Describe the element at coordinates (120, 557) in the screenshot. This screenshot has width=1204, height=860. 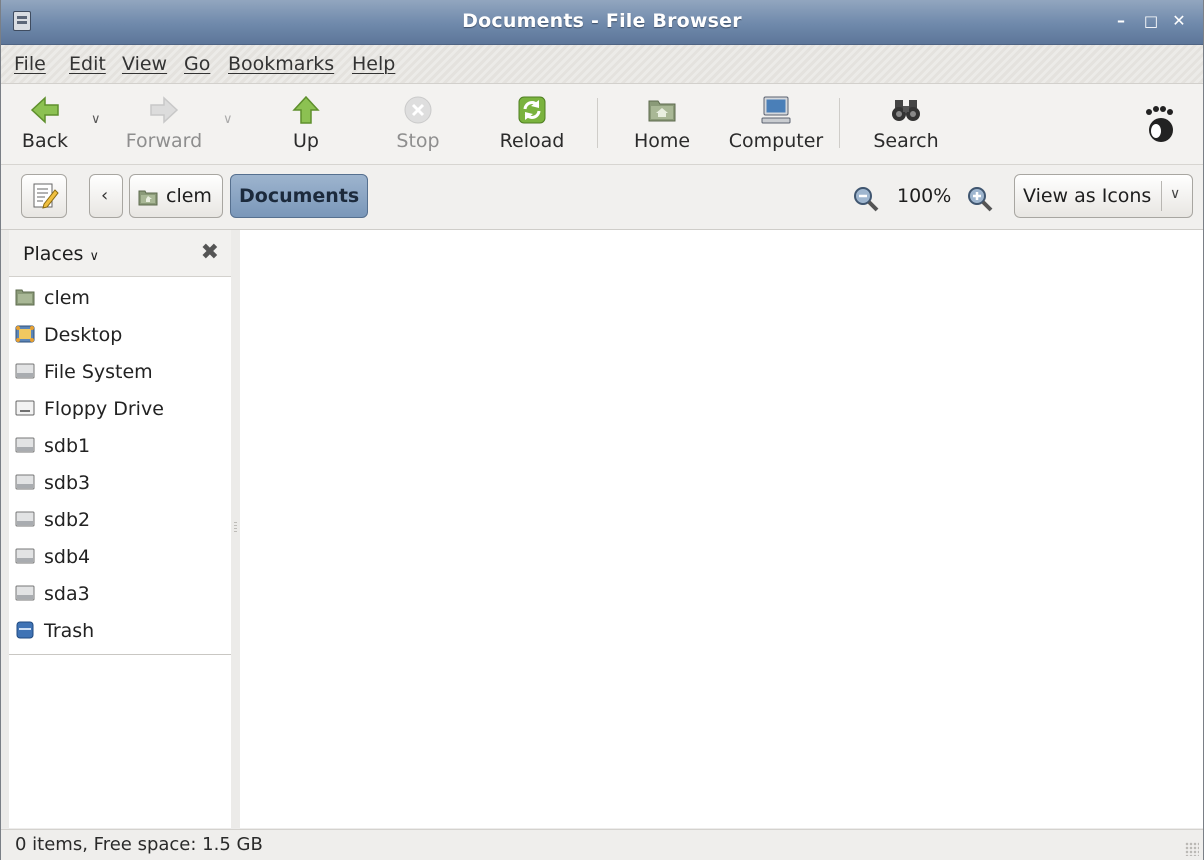
I see `sidebar-item-sdb4: sdb4` at that location.